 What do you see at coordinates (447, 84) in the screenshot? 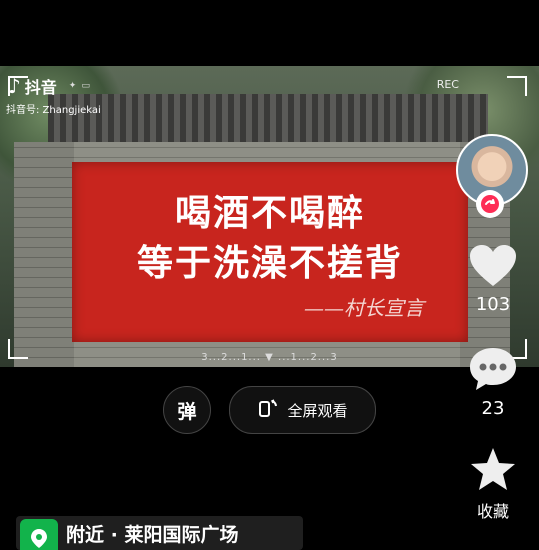
I see `rec-label: REC` at bounding box center [447, 84].